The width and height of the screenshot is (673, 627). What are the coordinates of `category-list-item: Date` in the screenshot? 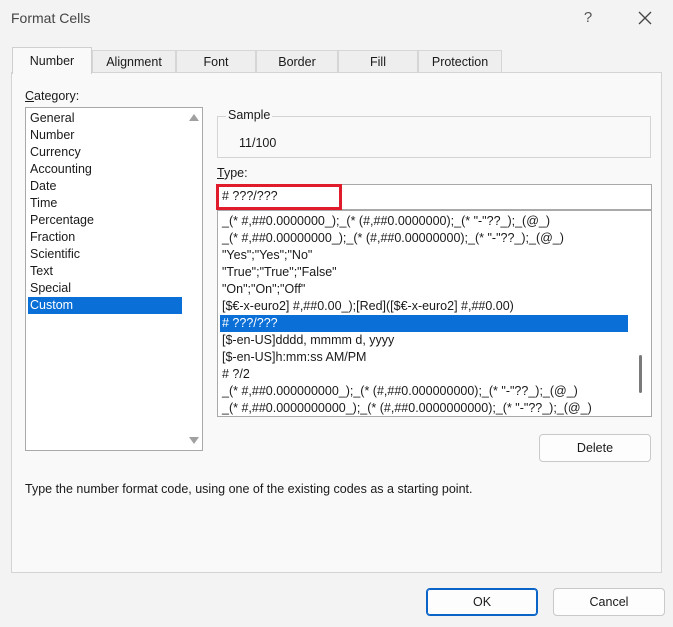 It's located at (105, 186).